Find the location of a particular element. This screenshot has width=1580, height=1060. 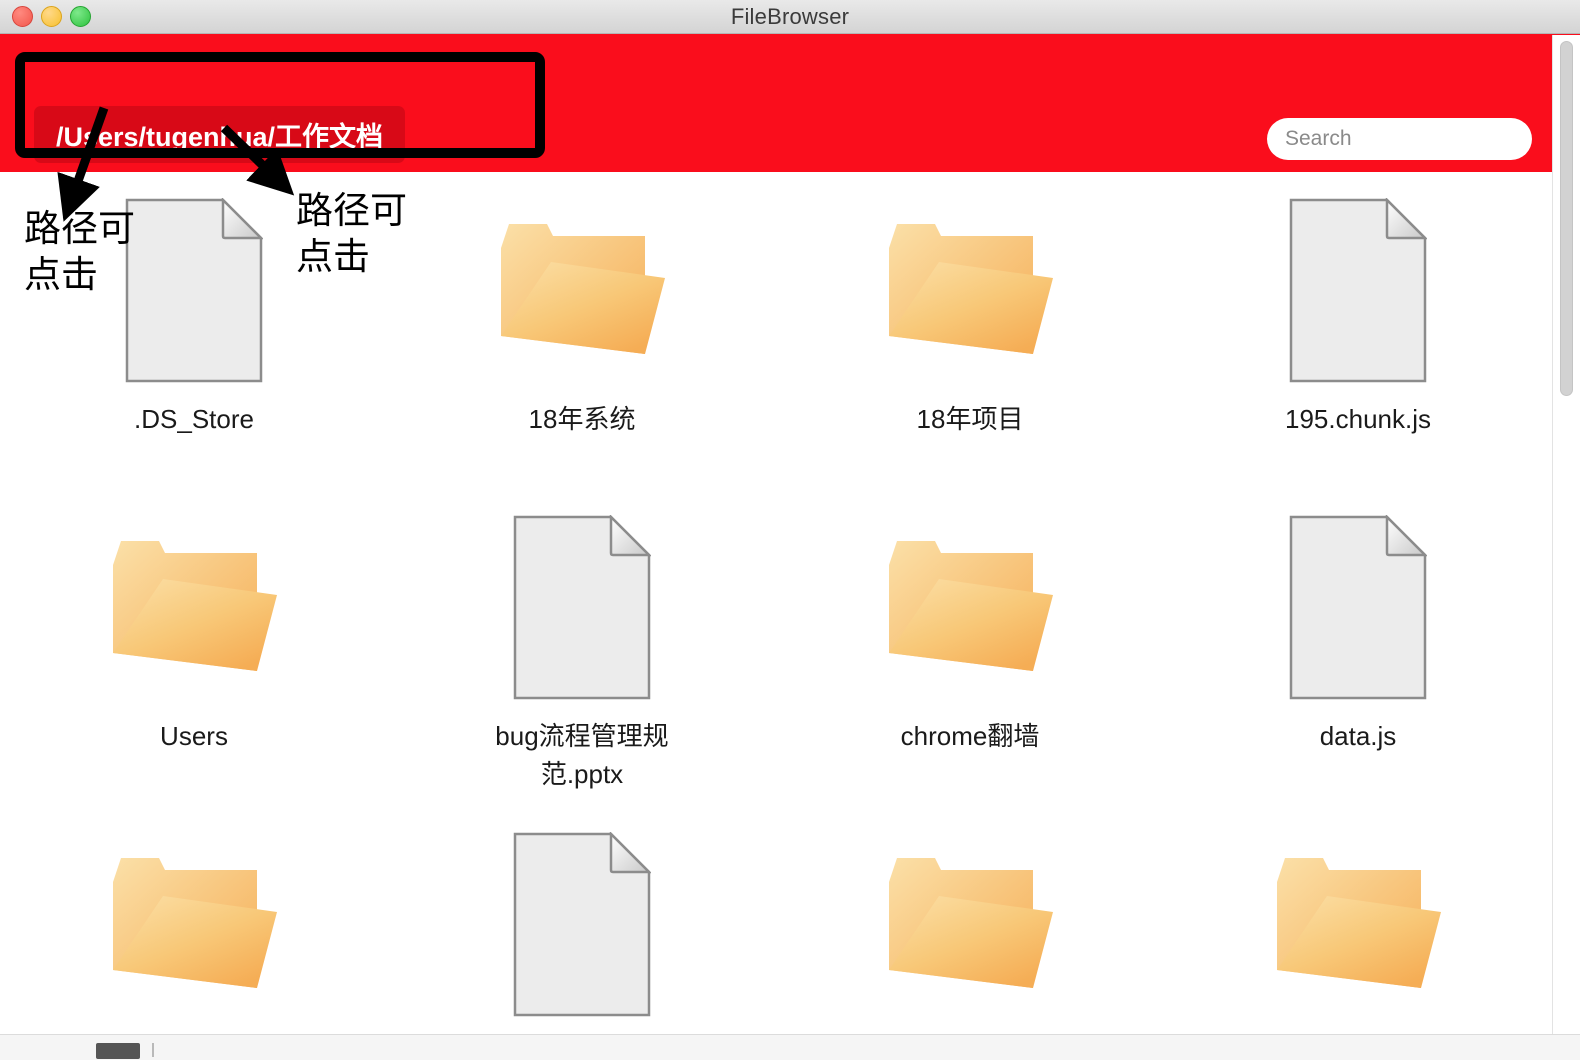

file-item: bug流程管理规范.pptx is located at coordinates (582, 665).